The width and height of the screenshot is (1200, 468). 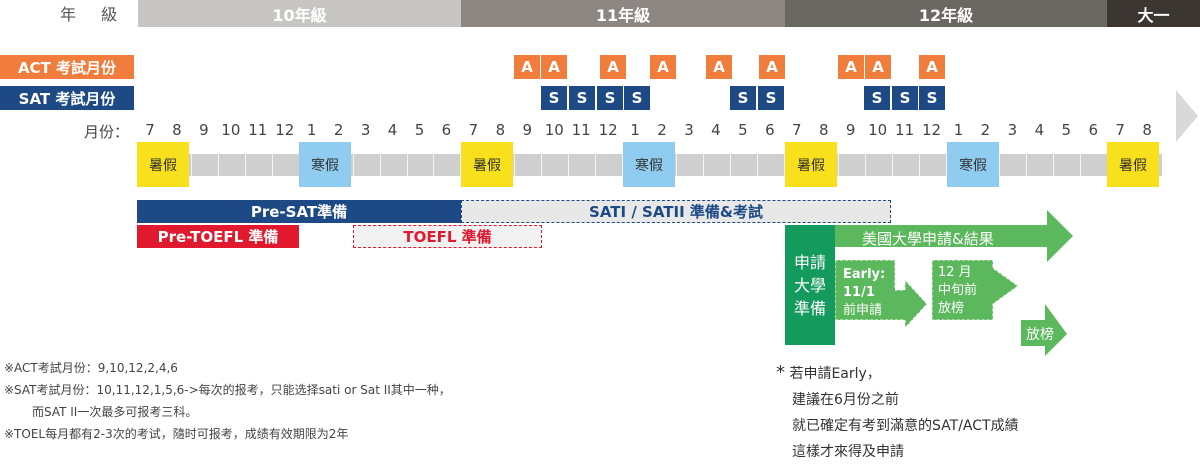 I want to click on grade-segment-10: 10年級, so click(x=299, y=13).